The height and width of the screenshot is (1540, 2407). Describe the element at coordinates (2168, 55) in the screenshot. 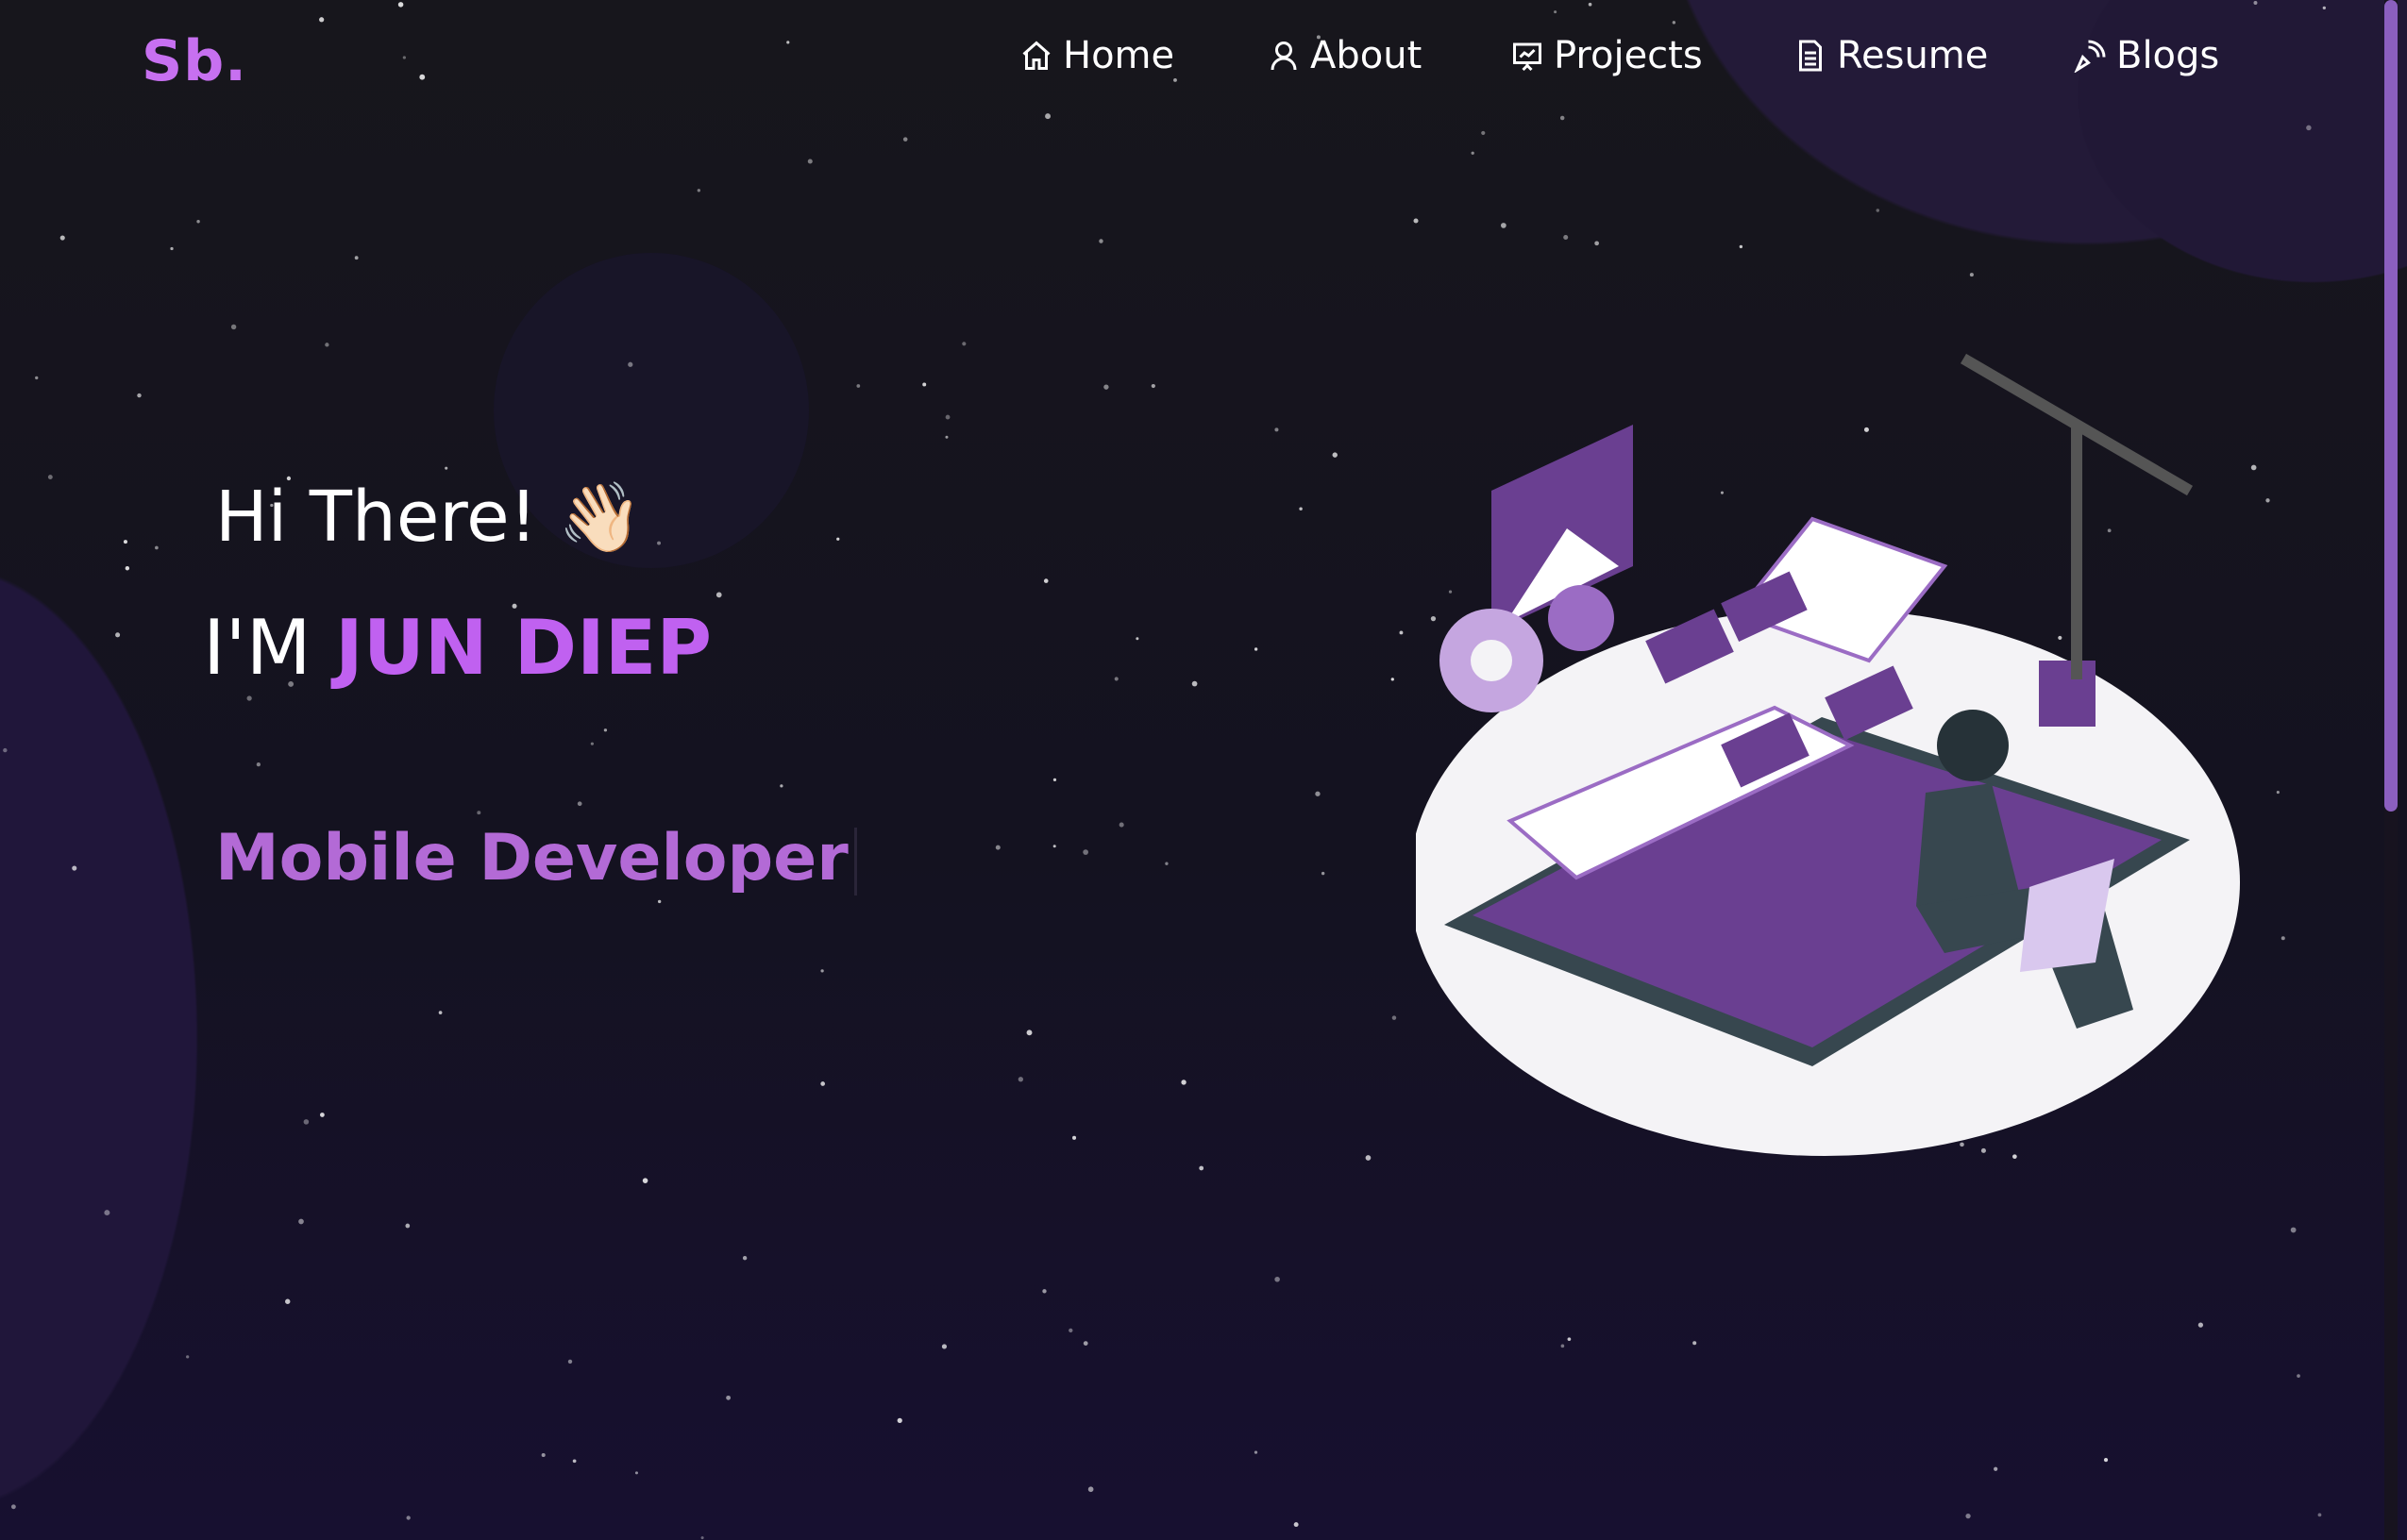

I see `nav-label: Blogs` at that location.